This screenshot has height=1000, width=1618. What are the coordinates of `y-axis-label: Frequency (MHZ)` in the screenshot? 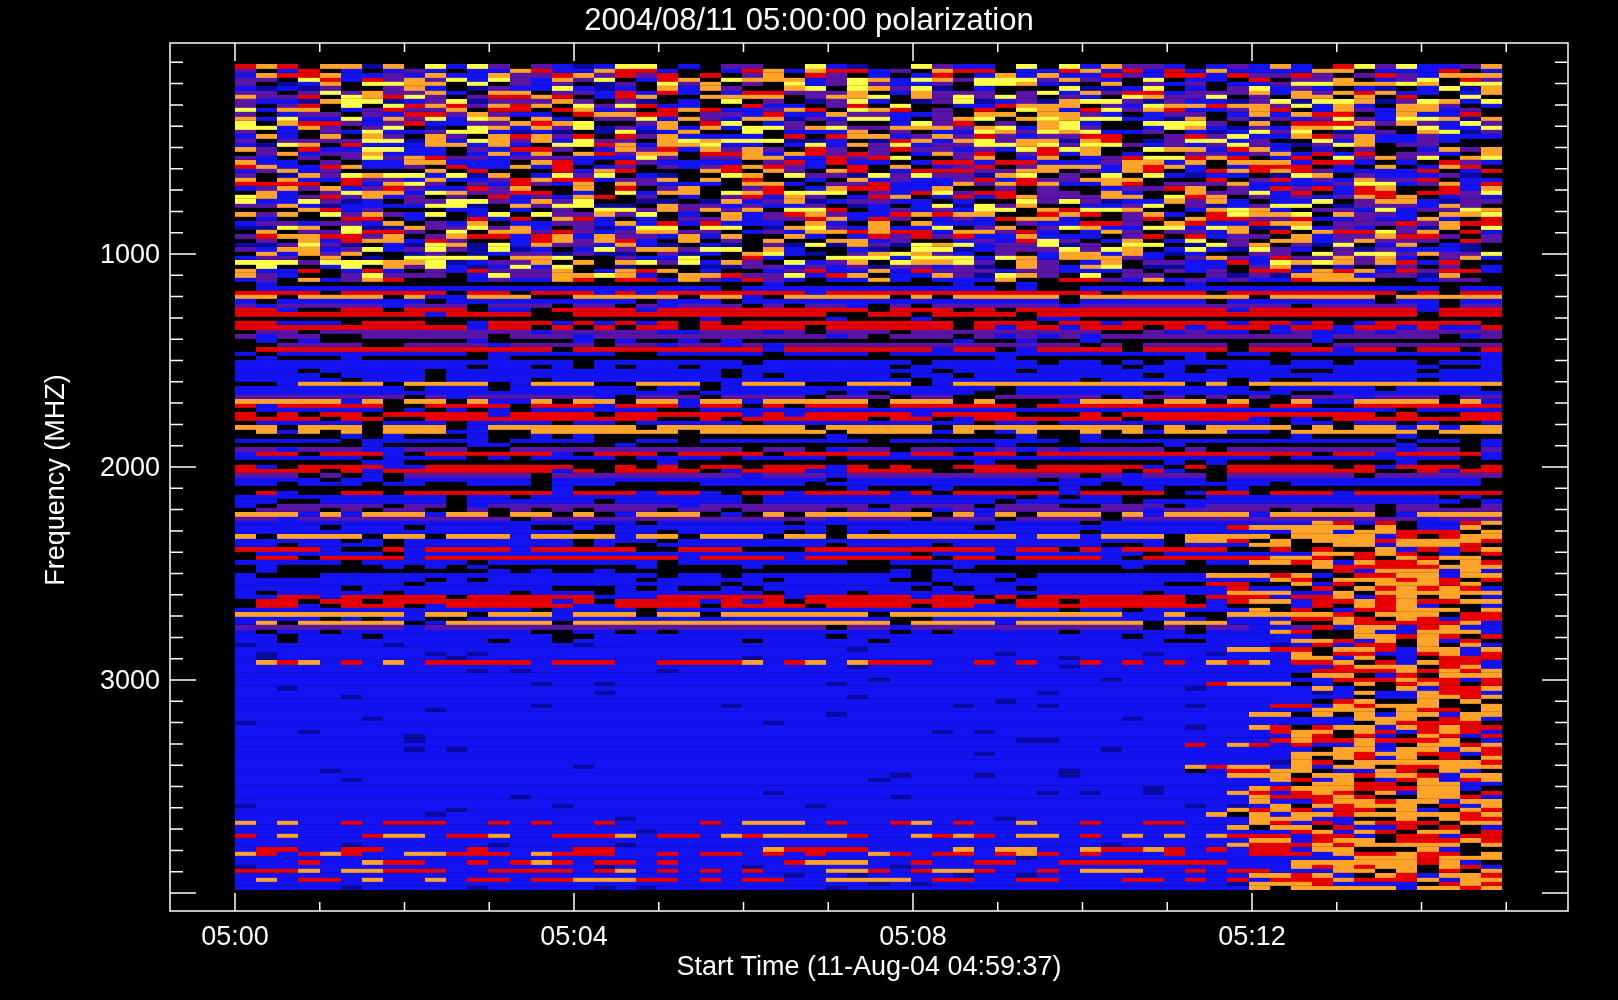 It's located at (55, 480).